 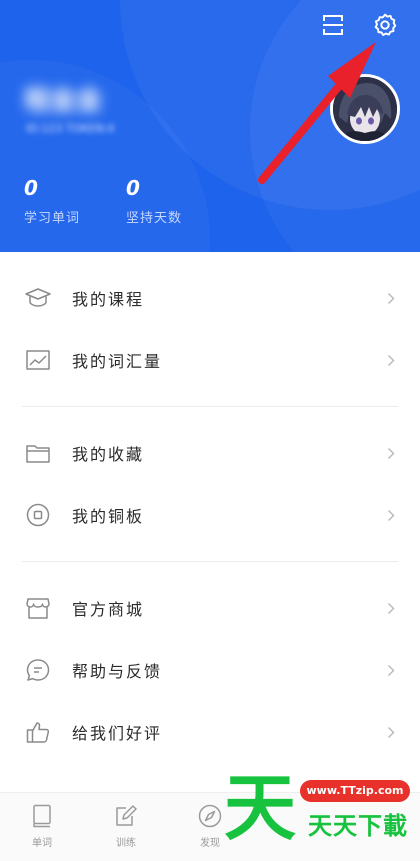 I want to click on stat-label: 坚持天数, so click(x=154, y=218).